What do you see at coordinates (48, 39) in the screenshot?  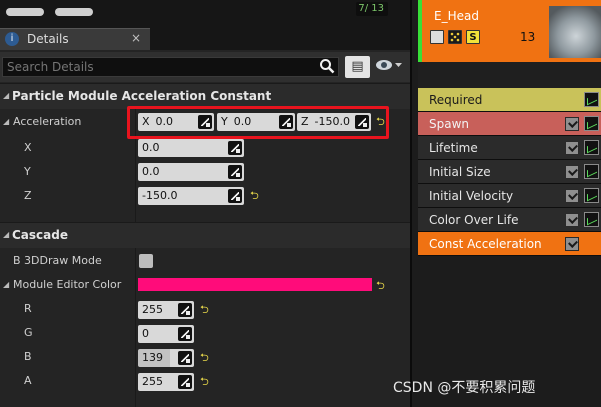 I see `tab-details-label: Details` at bounding box center [48, 39].